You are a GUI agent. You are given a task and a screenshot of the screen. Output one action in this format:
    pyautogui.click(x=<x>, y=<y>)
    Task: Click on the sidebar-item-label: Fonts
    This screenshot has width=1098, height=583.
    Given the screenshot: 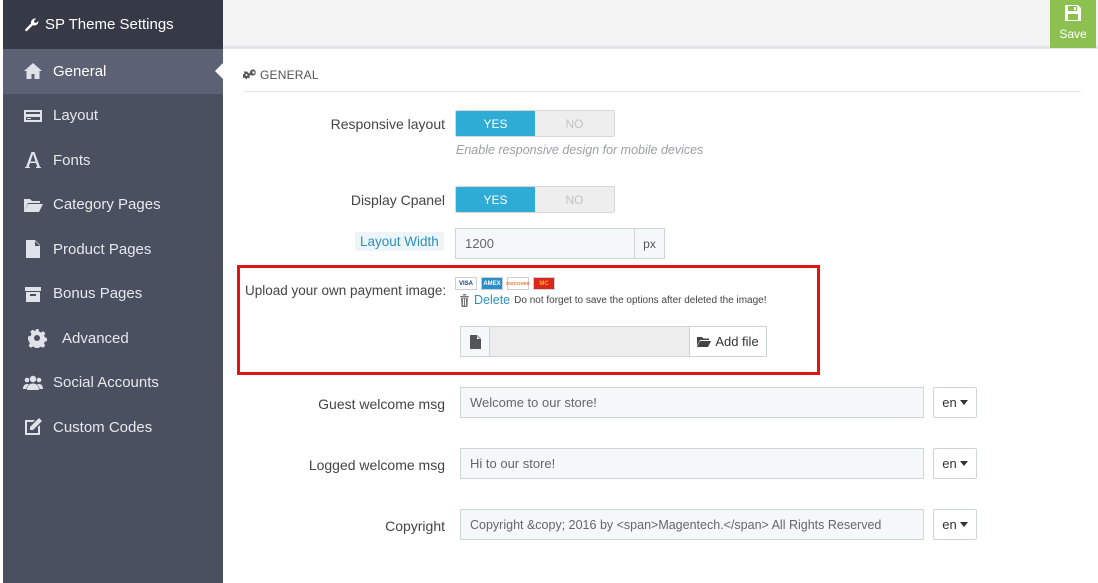 What is the action you would take?
    pyautogui.click(x=72, y=160)
    